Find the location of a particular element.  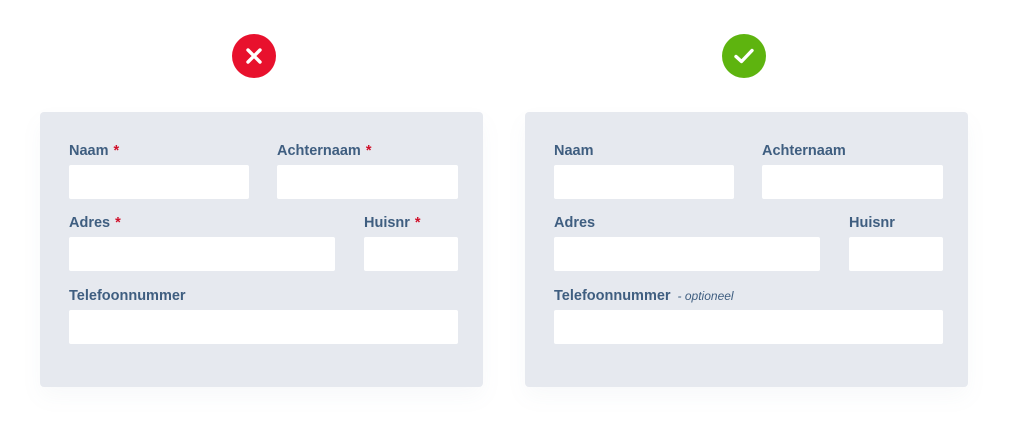

correct-example-badge is located at coordinates (744, 56).